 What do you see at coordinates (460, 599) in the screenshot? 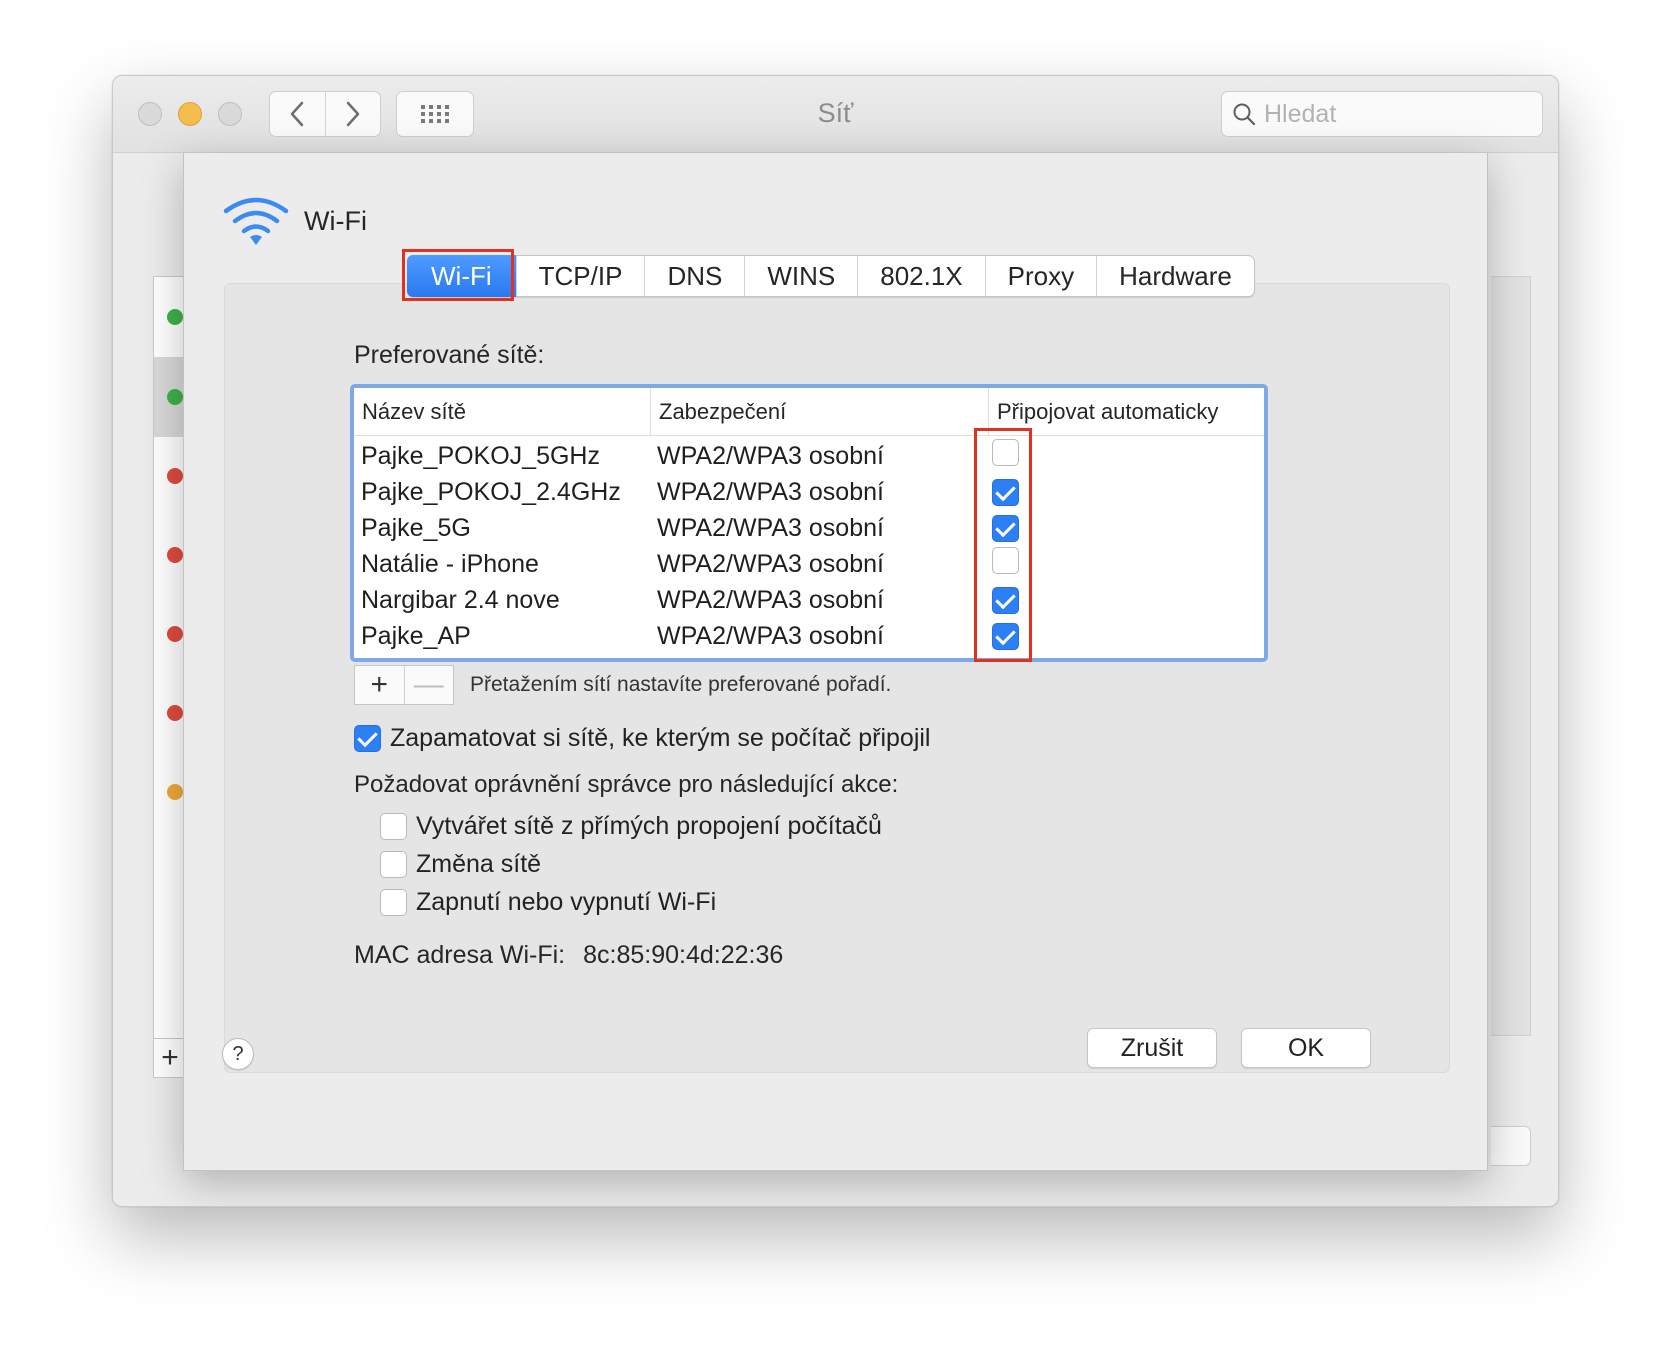
I see `network-name: Nargibar 2.4 nove` at bounding box center [460, 599].